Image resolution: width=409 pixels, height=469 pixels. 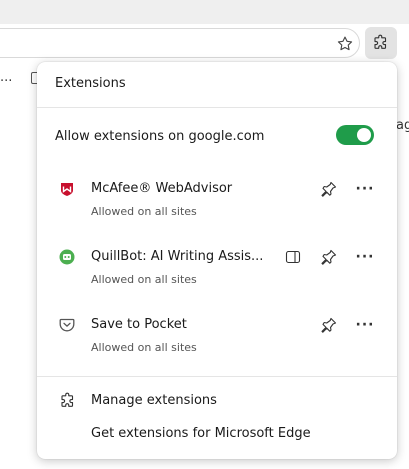 What do you see at coordinates (180, 43) in the screenshot?
I see `address-bar` at bounding box center [180, 43].